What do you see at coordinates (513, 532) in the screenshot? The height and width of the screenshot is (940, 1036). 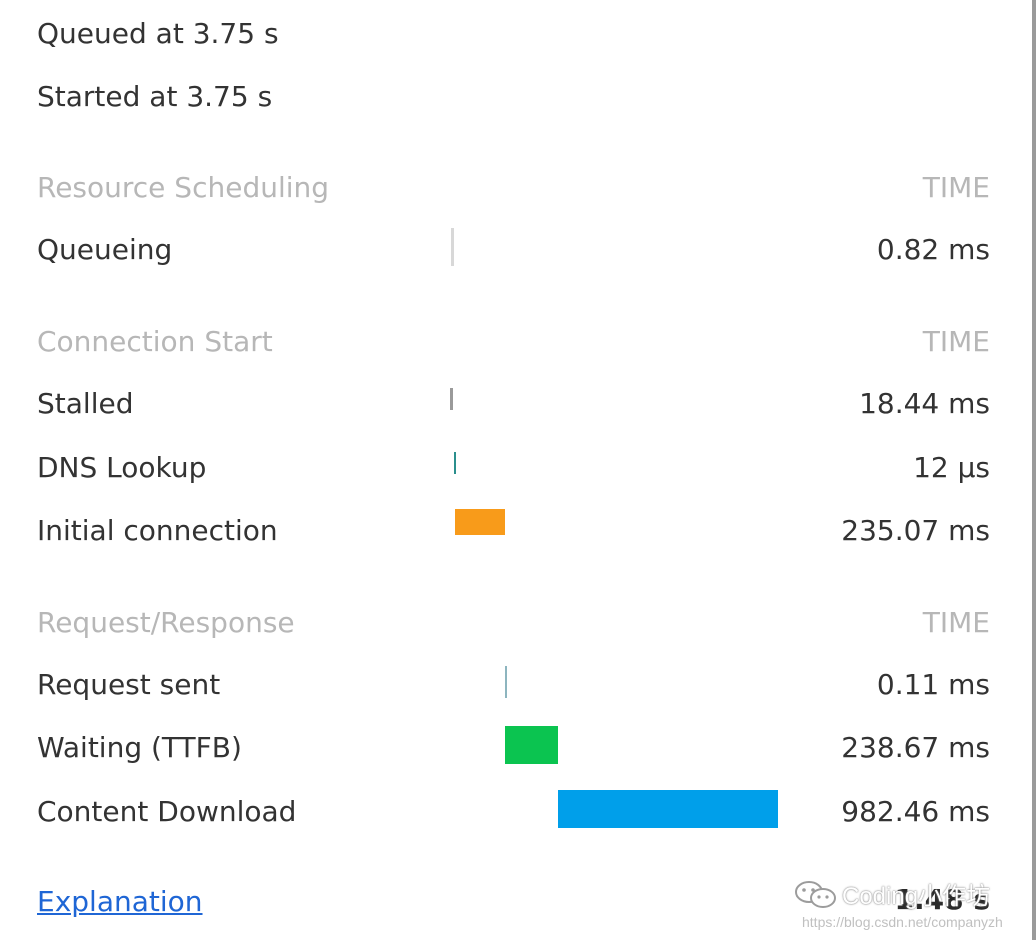 I see `timing-row-initial-connection: Initial connection 235.07 ms` at bounding box center [513, 532].